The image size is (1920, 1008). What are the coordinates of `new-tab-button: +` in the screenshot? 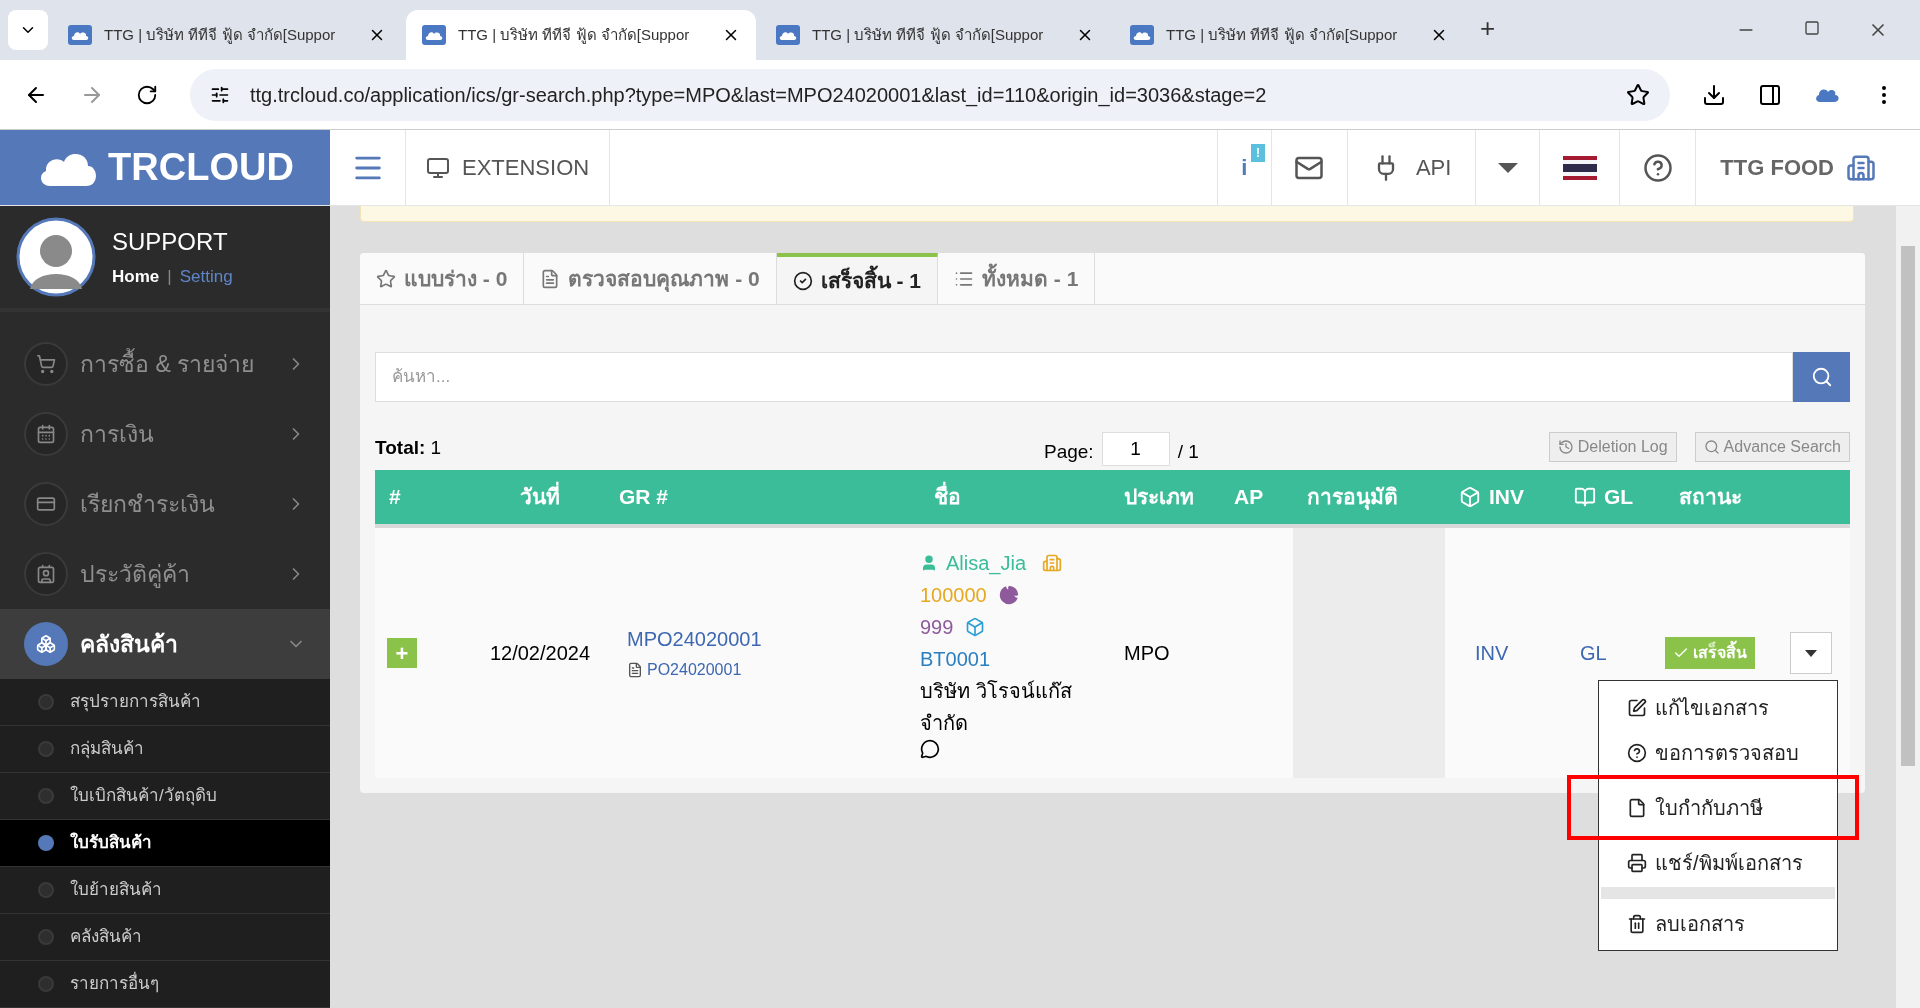 It's located at (1488, 28).